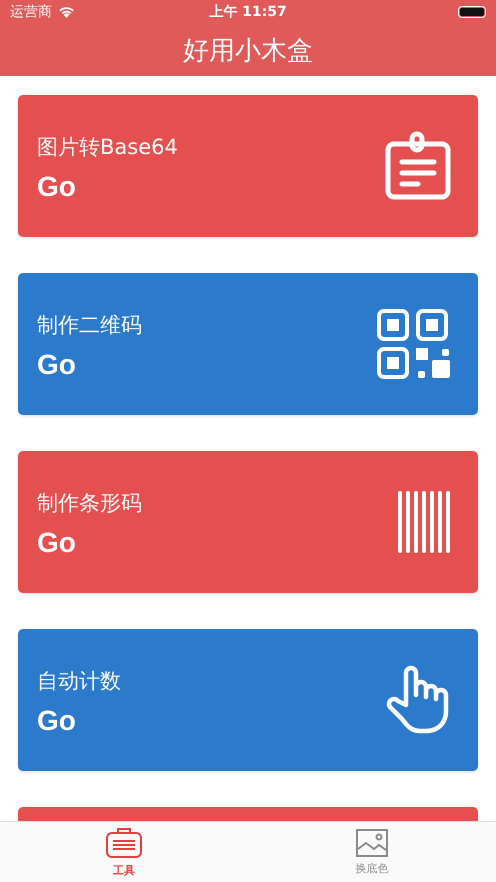 This screenshot has height=882, width=496. Describe the element at coordinates (31, 12) in the screenshot. I see `carrier-name: 运营商` at that location.